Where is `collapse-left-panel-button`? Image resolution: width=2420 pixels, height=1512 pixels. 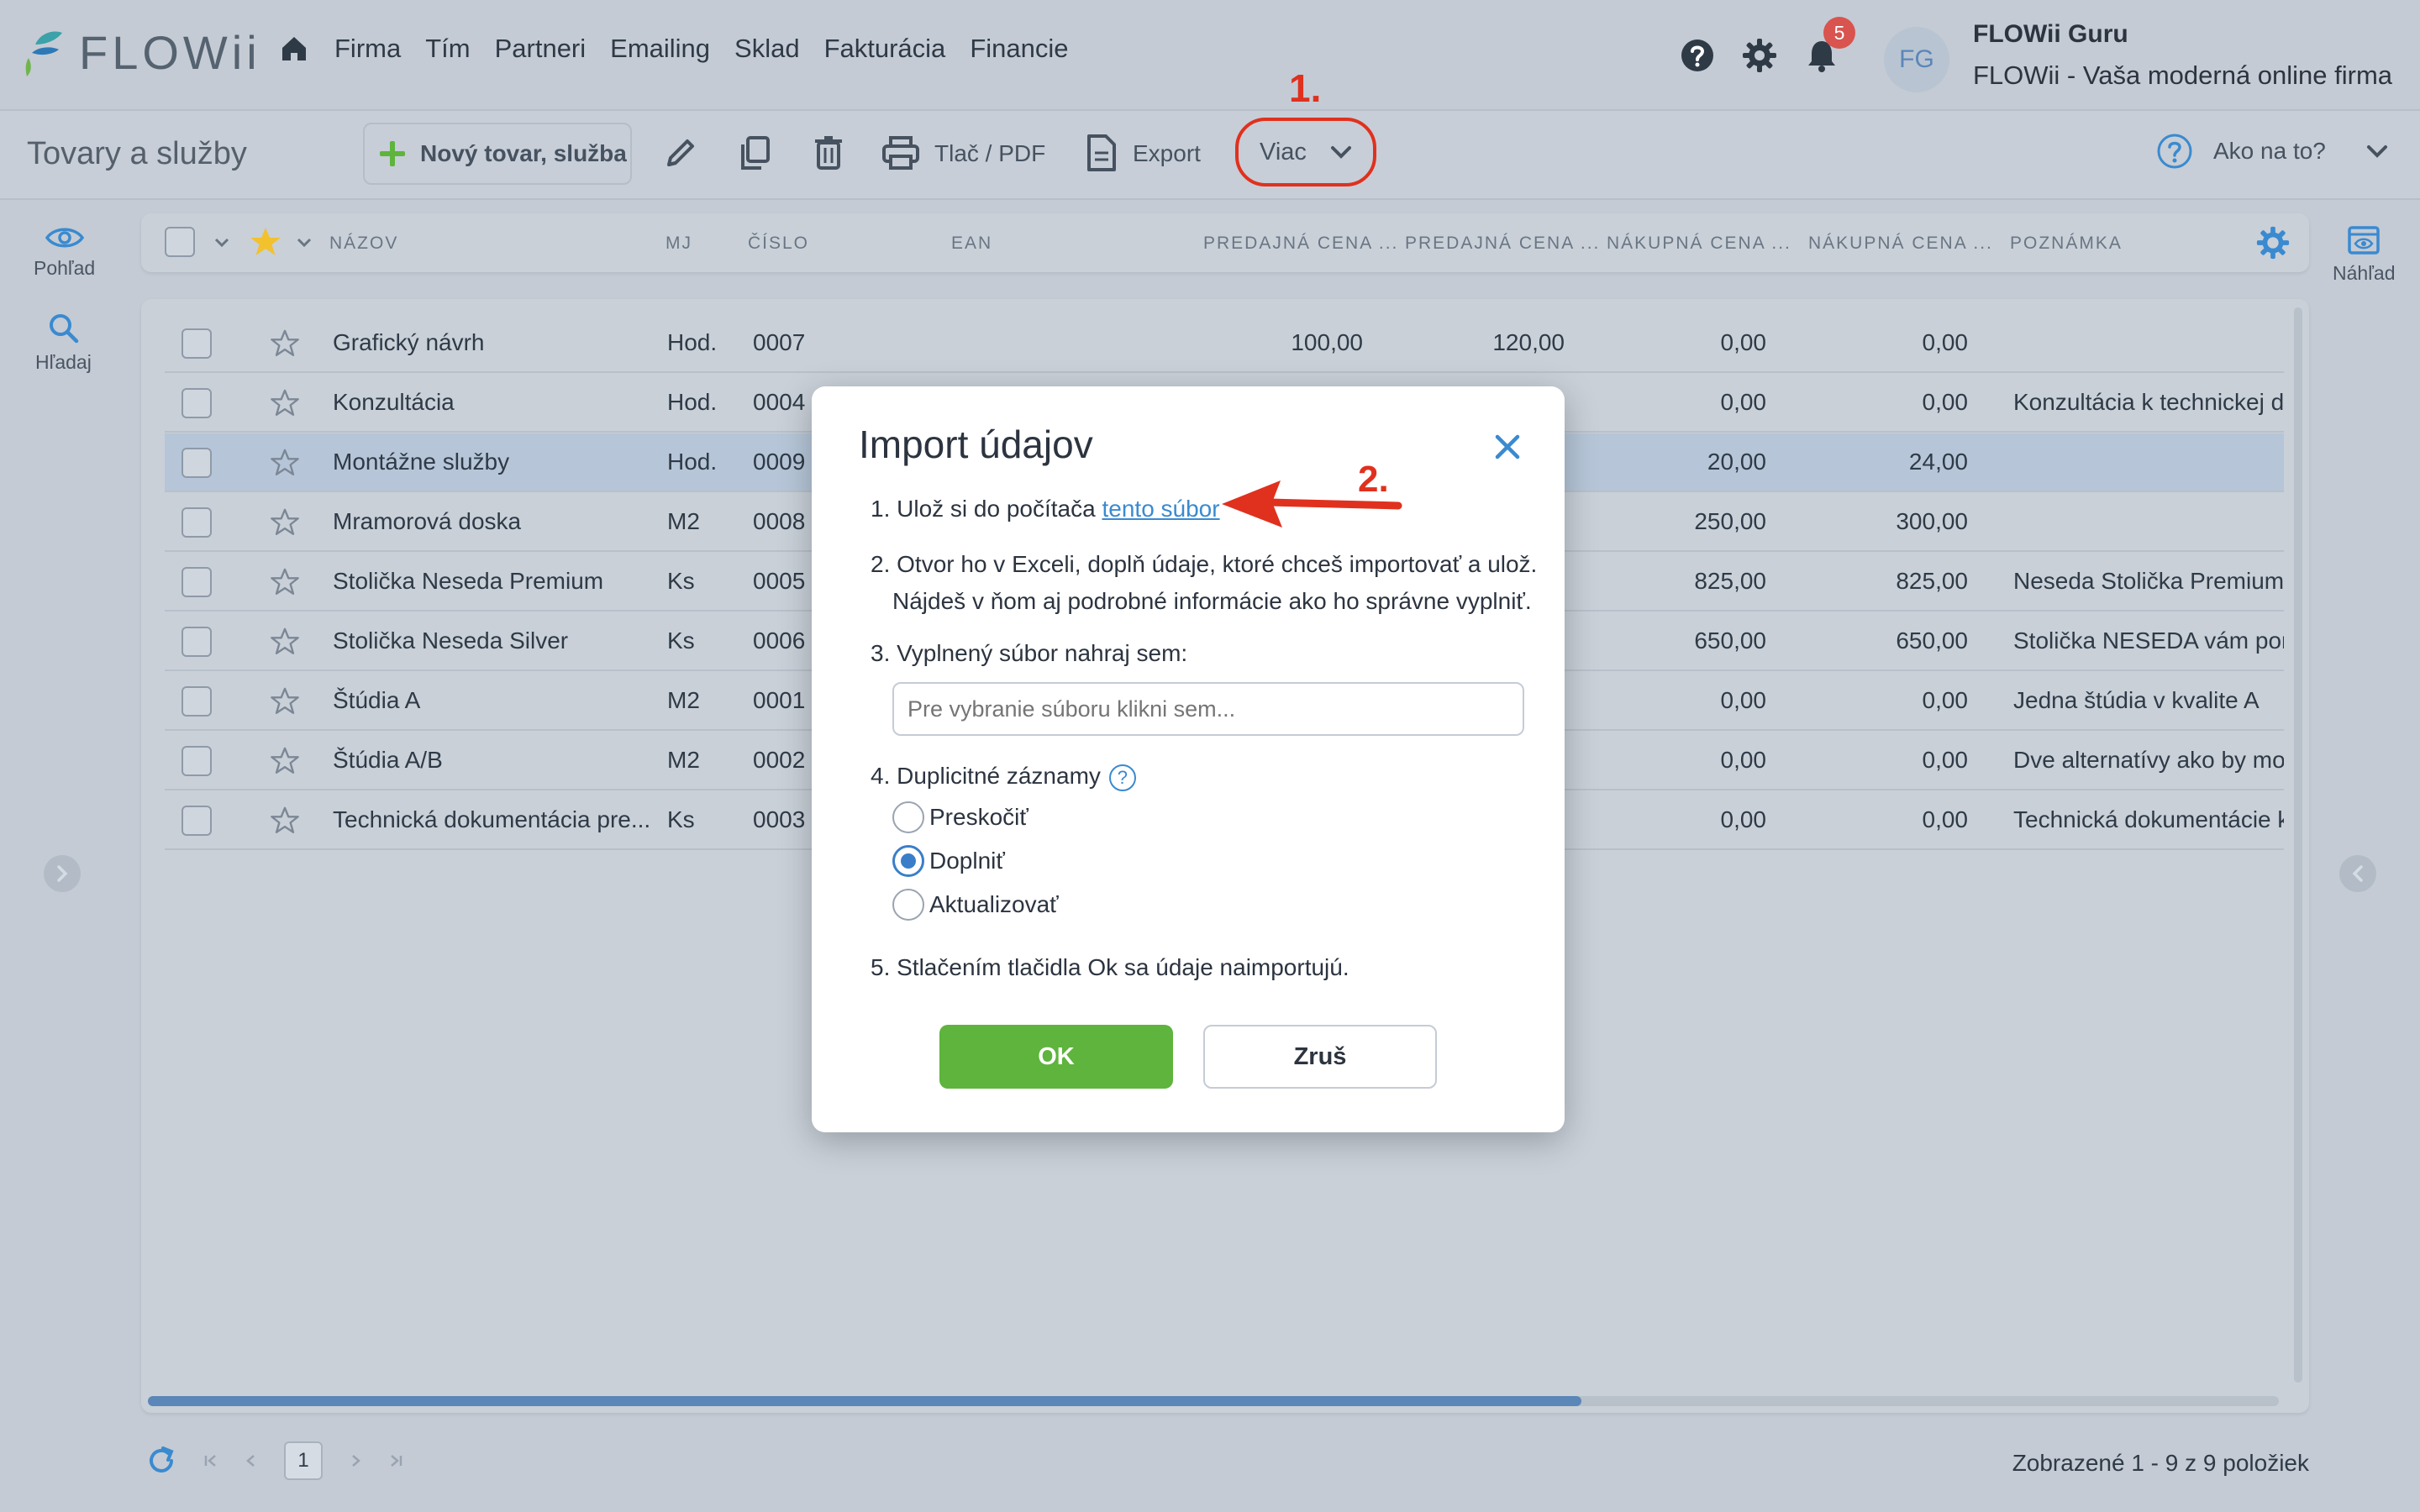
collapse-left-panel-button is located at coordinates (62, 873).